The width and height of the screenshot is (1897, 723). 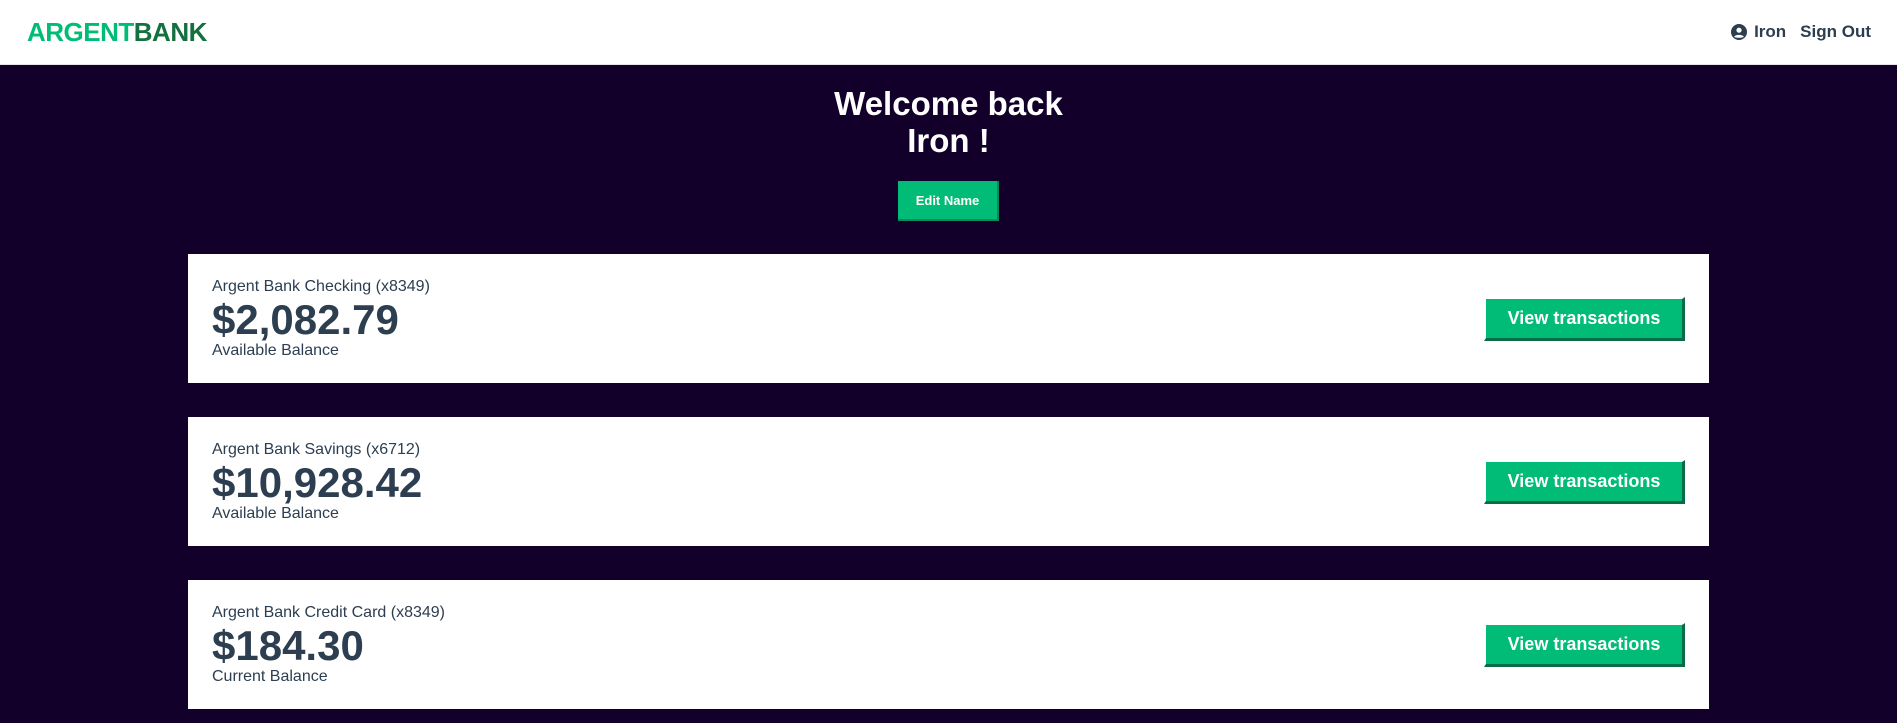 I want to click on account-title: Argent Bank Checking (x8349), so click(x=321, y=286).